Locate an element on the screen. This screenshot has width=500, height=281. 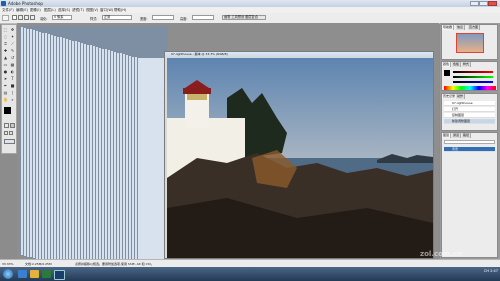
tab-paths: 路径 is located at coordinates (467, 135).